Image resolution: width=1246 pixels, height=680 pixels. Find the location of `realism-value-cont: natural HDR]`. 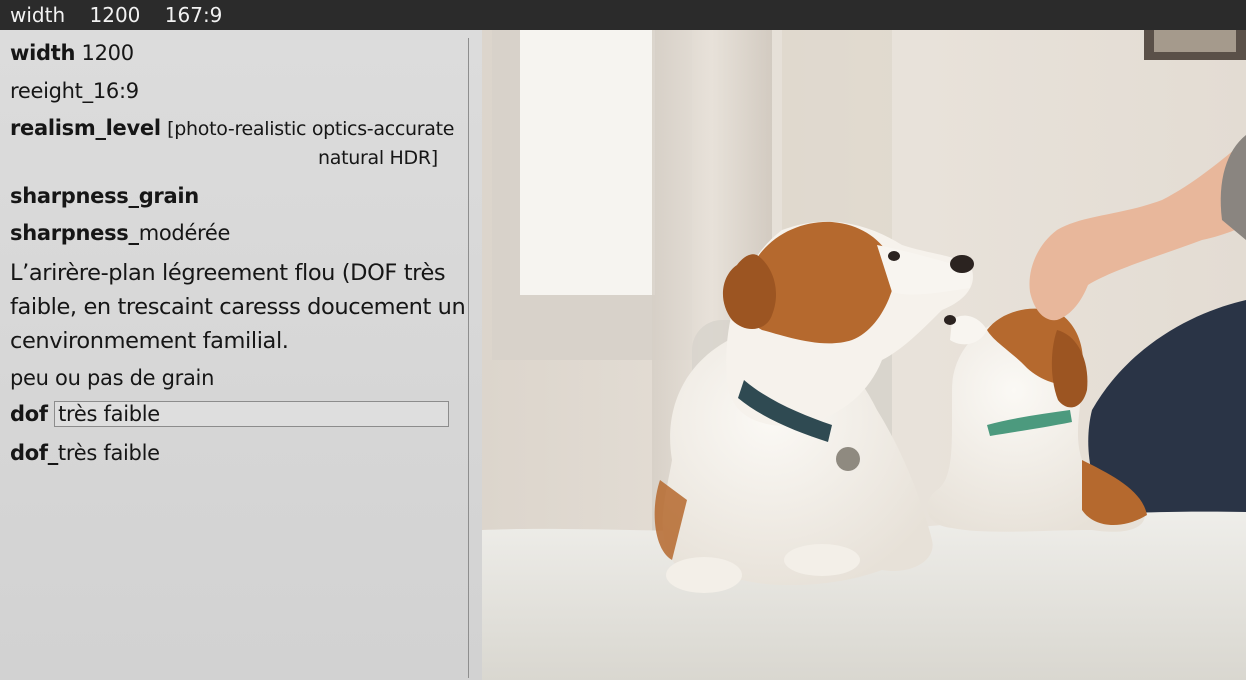

realism-value-cont: natural HDR] is located at coordinates (378, 158).